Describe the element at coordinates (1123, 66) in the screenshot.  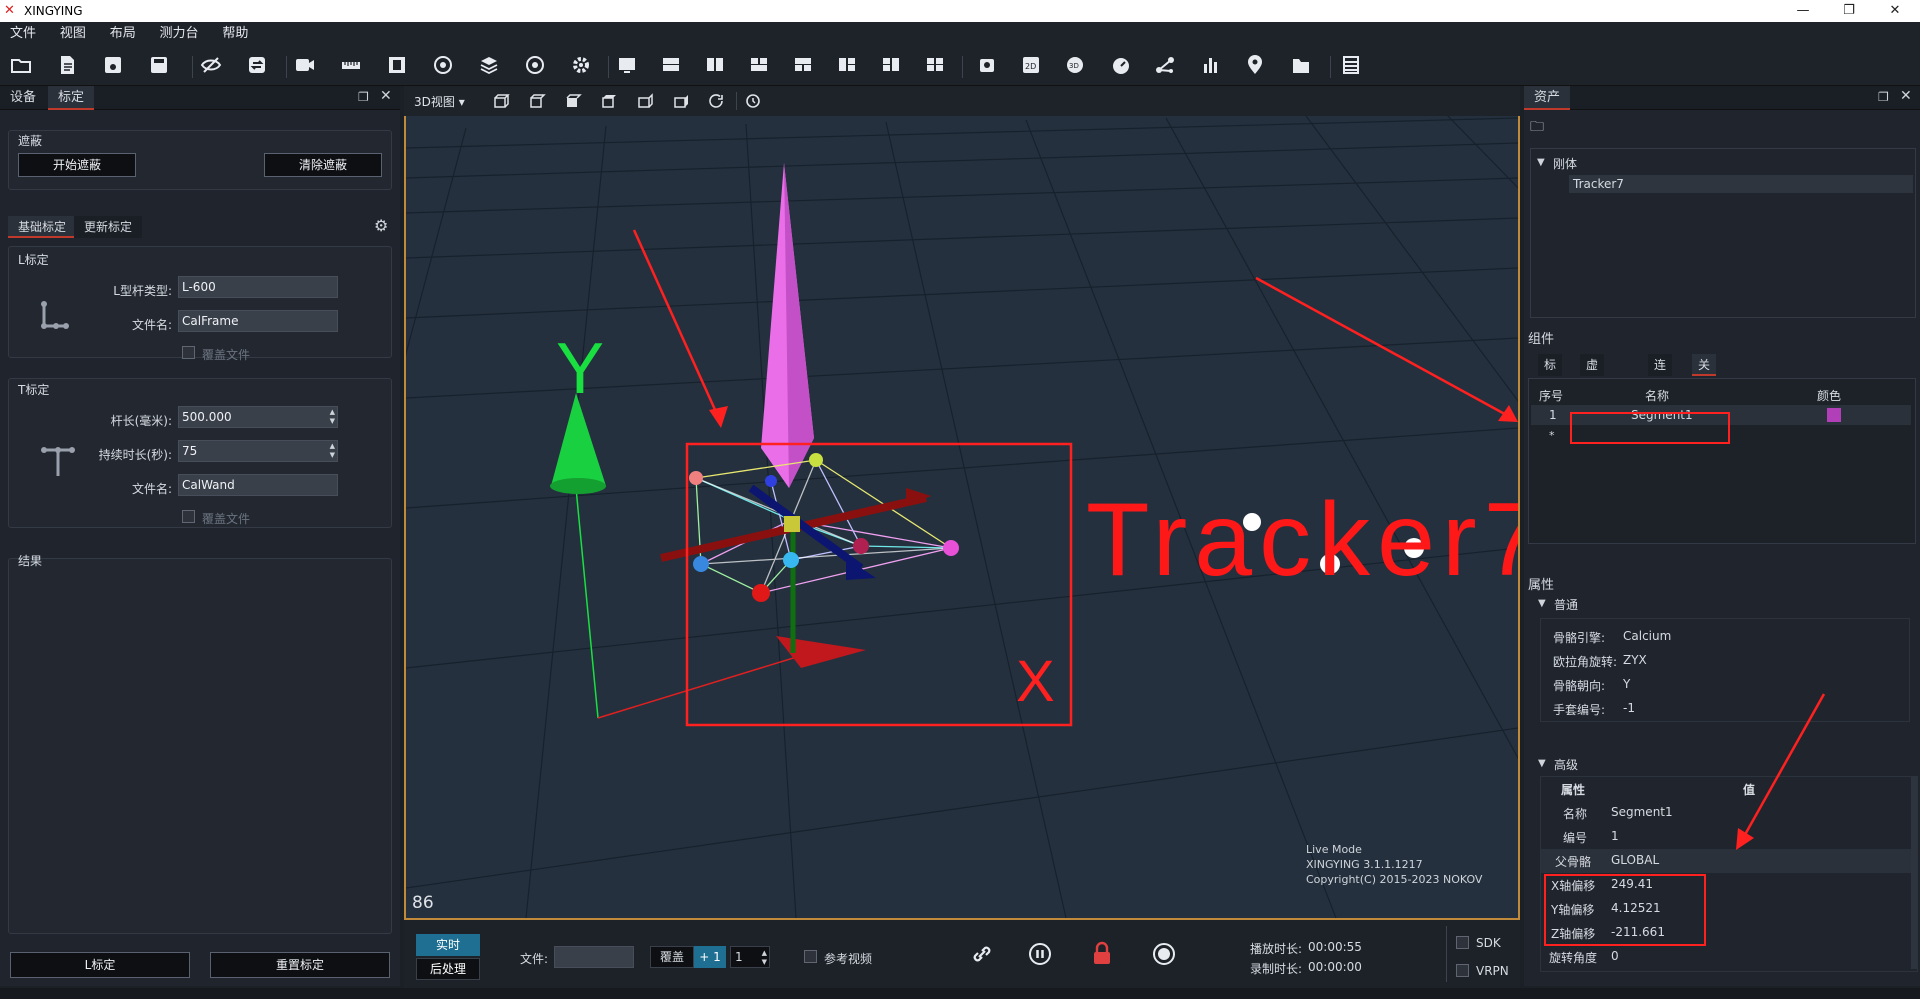
I see `gauge-icon` at that location.